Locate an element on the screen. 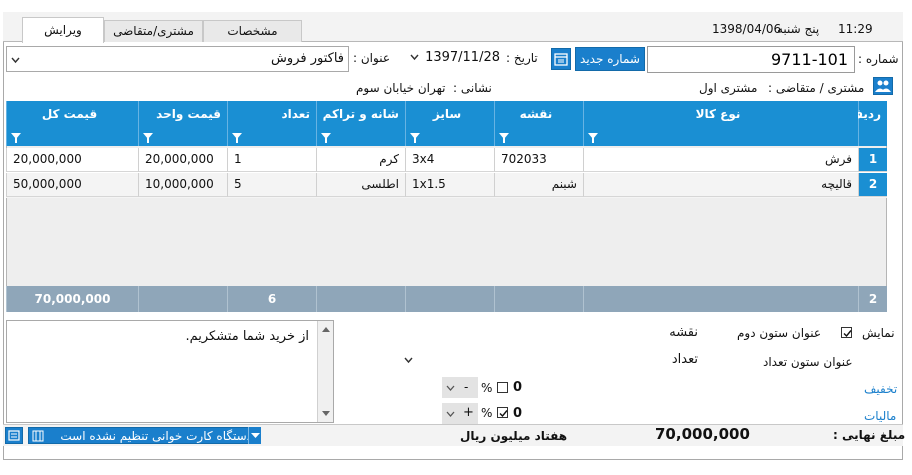  number-label: شماره : is located at coordinates (878, 59).